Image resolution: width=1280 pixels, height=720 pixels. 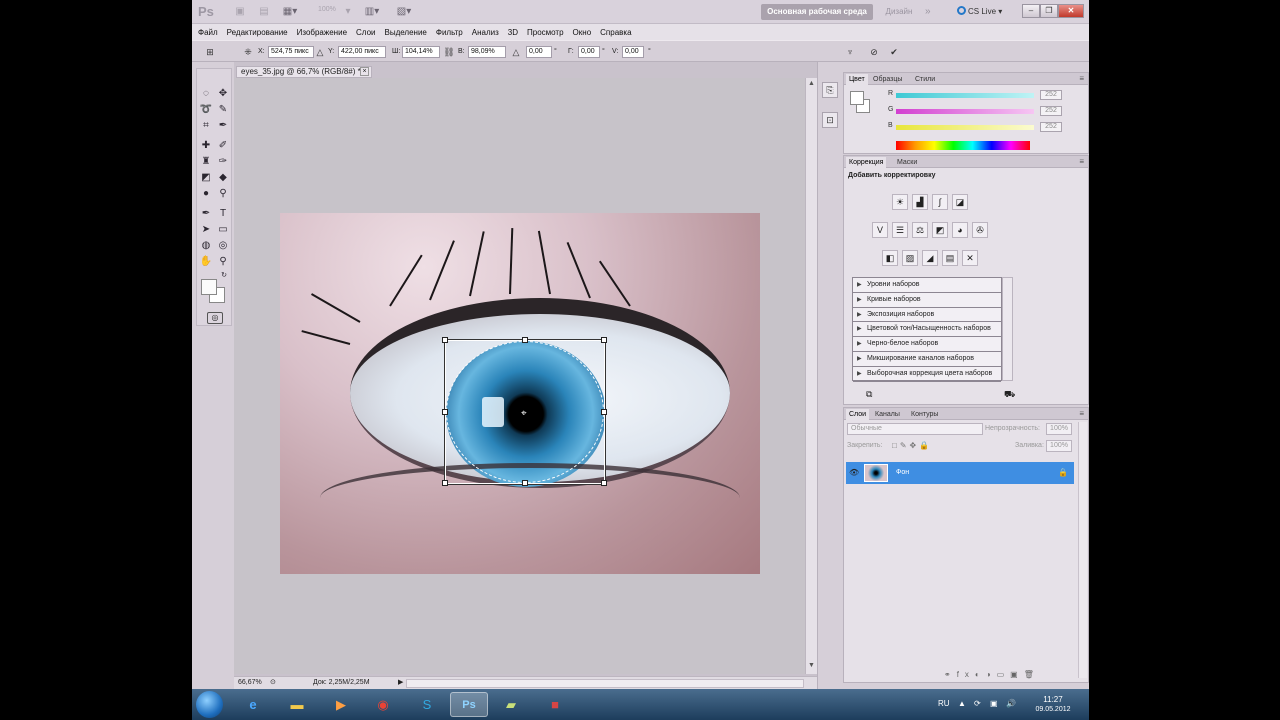 What do you see at coordinates (223, 246) in the screenshot?
I see `3d-orbit-tool-icon: ◎` at bounding box center [223, 246].